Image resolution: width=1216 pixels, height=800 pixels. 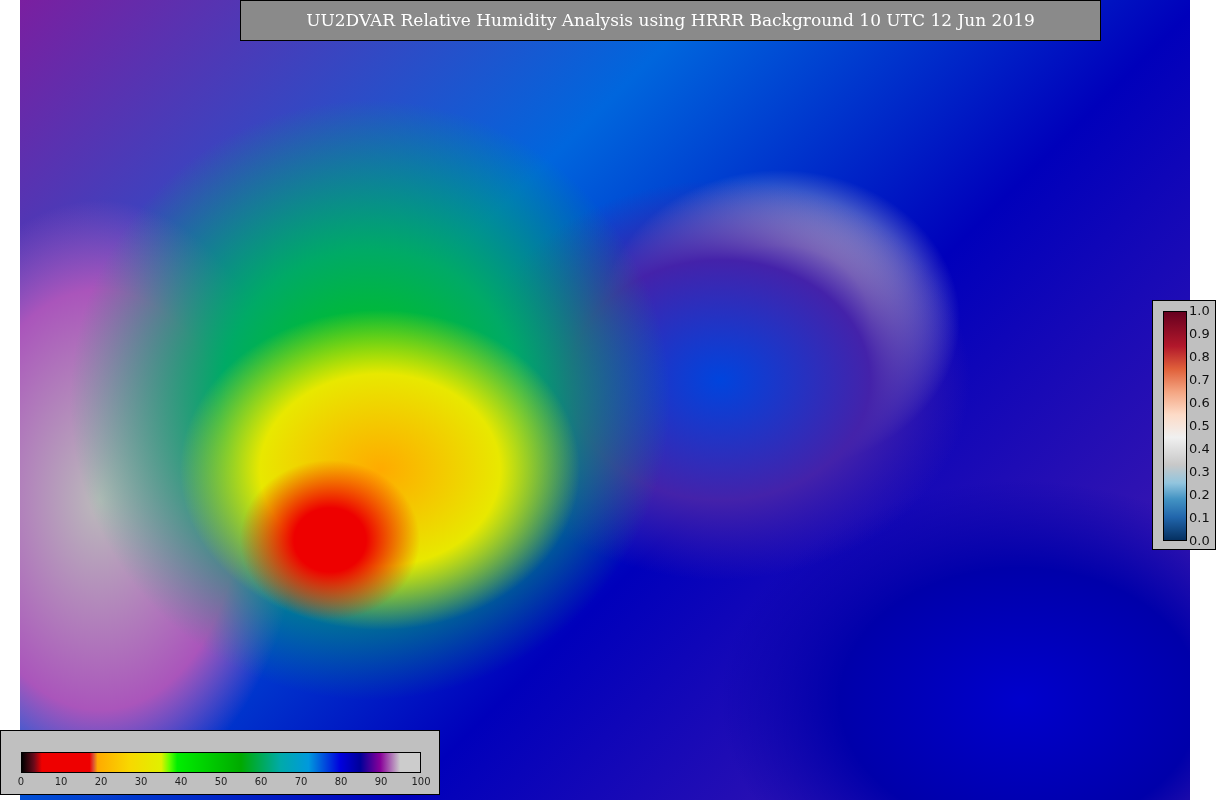 I want to click on map-title: UU2DVAR Relative Humidity Analysis using HRRR Background 10 UTC 12 Jun 2019, so click(x=670, y=20).